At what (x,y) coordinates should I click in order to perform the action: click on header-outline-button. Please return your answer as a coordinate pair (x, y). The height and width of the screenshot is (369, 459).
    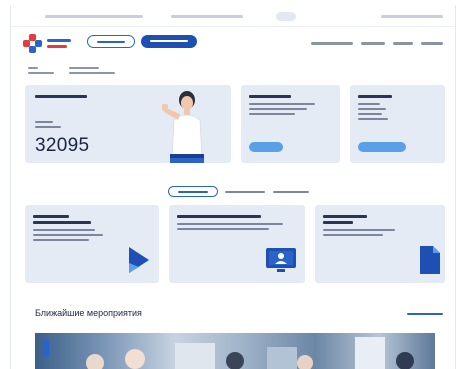
    Looking at the image, I should click on (111, 41).